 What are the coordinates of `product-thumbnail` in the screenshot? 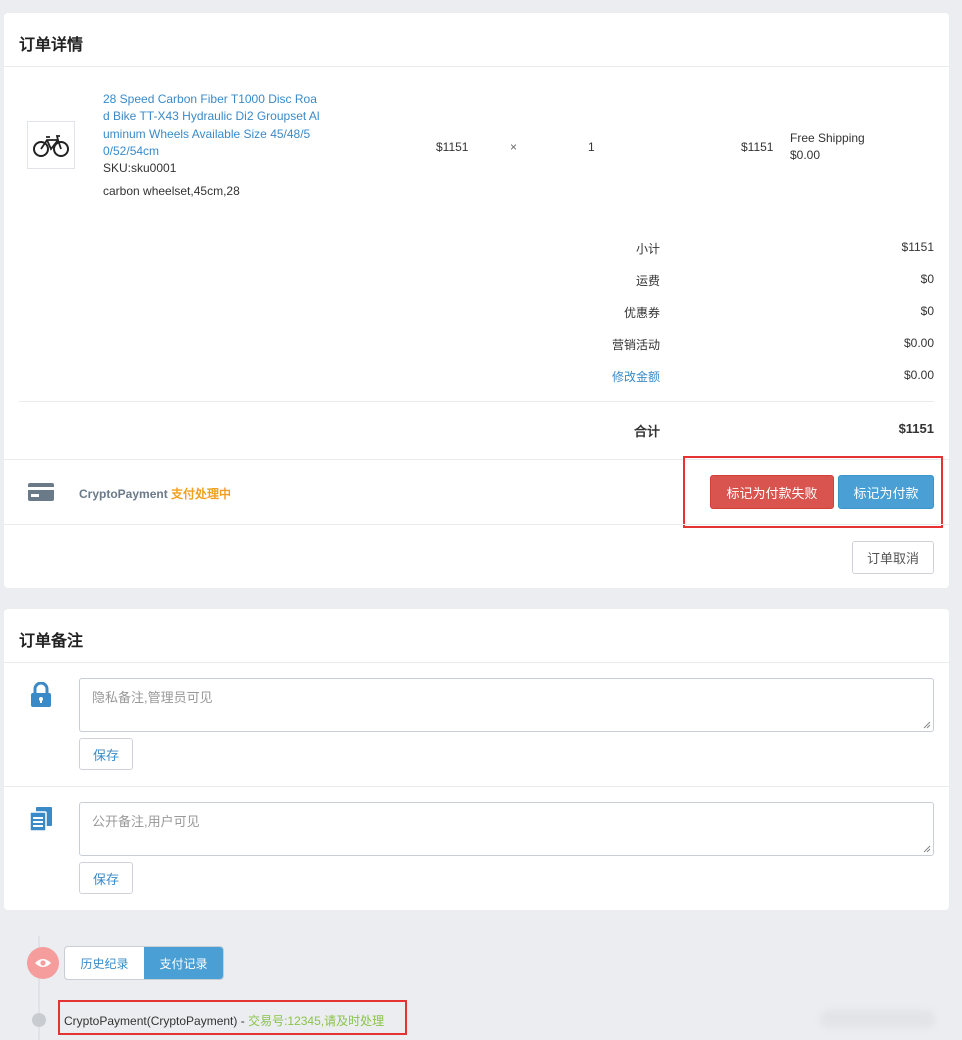 It's located at (51, 145).